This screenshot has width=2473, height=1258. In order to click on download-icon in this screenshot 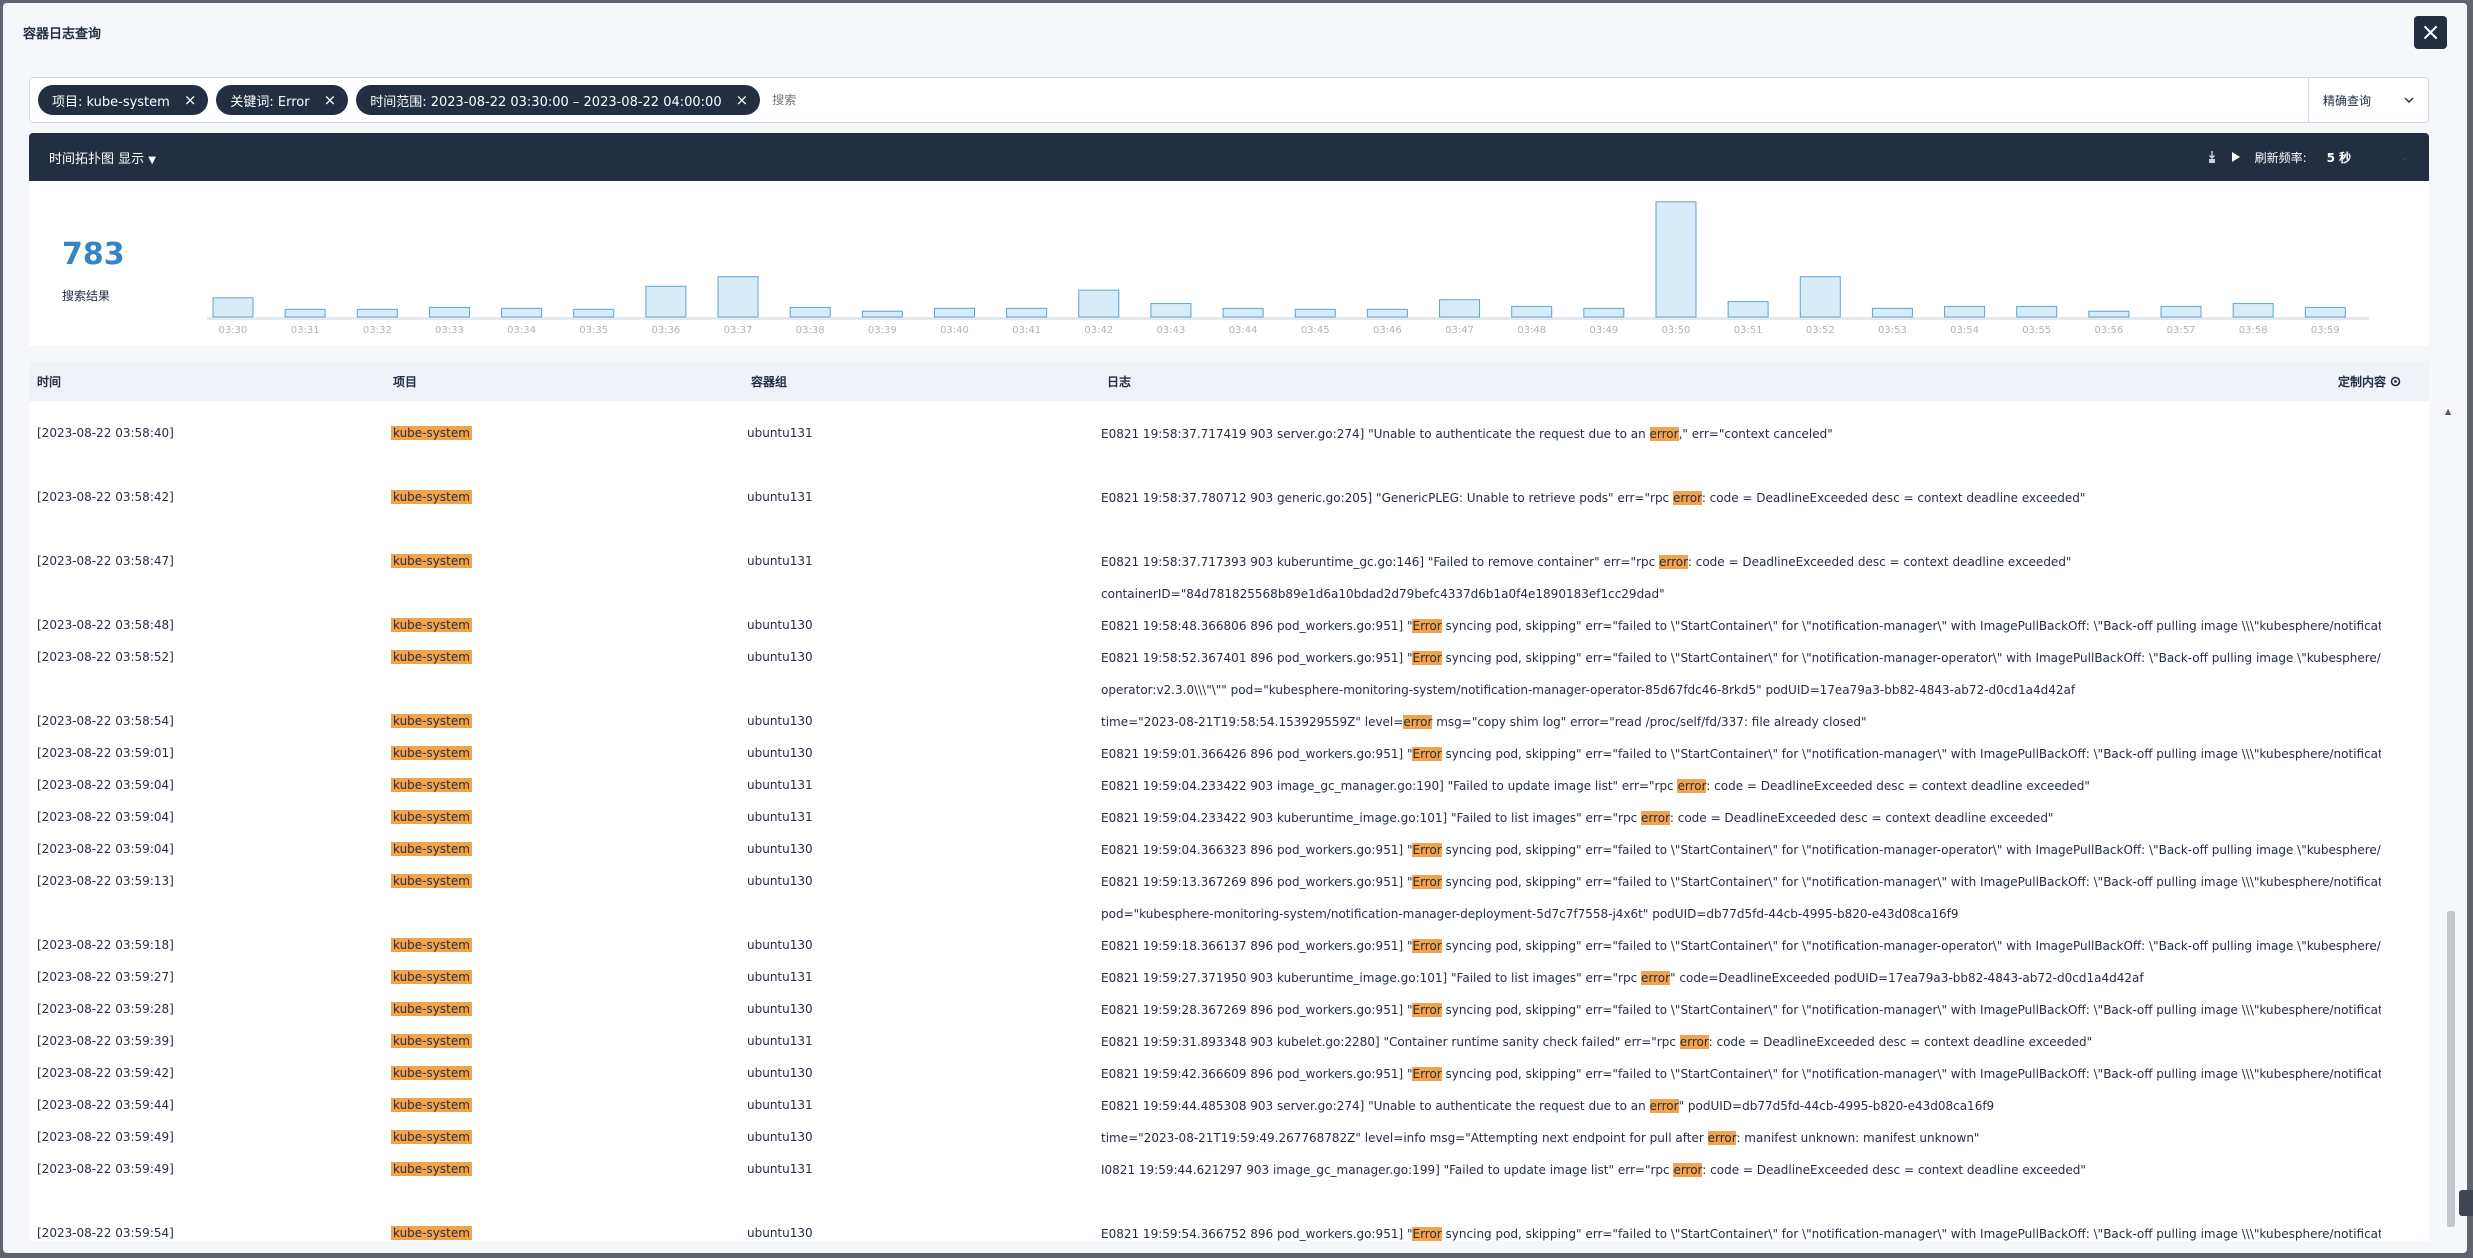, I will do `click(2212, 157)`.